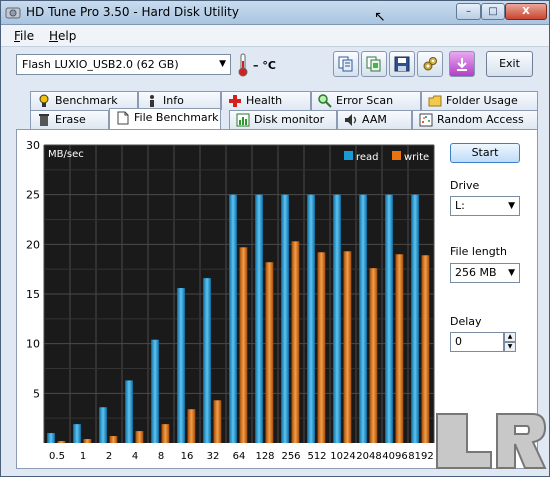 This screenshot has width=550, height=477. Describe the element at coordinates (466, 321) in the screenshot. I see `delay-label: Delay` at that location.